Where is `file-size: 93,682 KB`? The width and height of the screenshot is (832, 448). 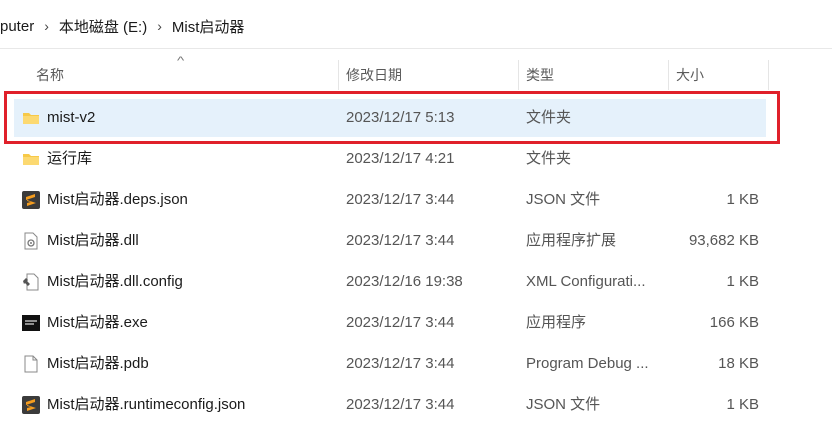
file-size: 93,682 KB is located at coordinates (723, 240).